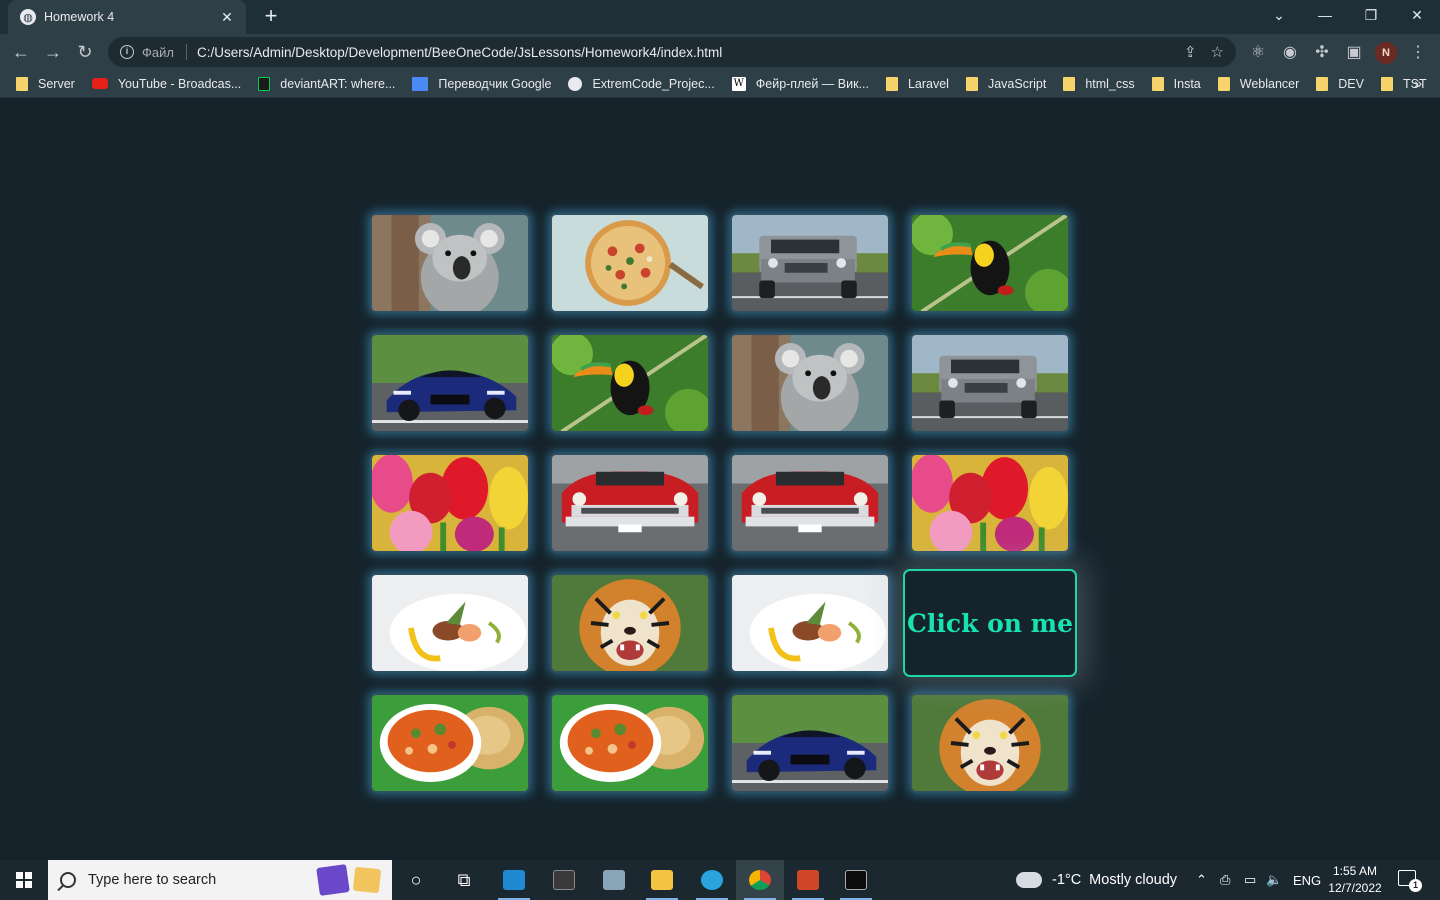 The width and height of the screenshot is (1440, 900). I want to click on cortana-icon: ○, so click(416, 880).